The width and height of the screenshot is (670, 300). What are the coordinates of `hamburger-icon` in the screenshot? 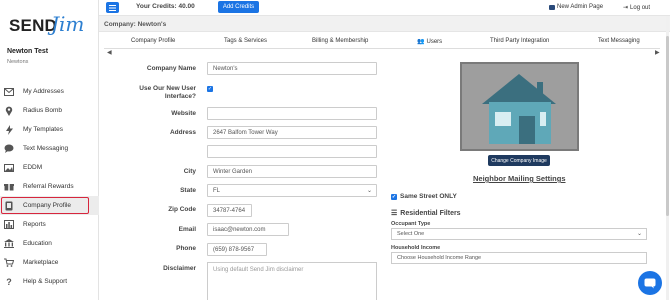 It's located at (112, 7).